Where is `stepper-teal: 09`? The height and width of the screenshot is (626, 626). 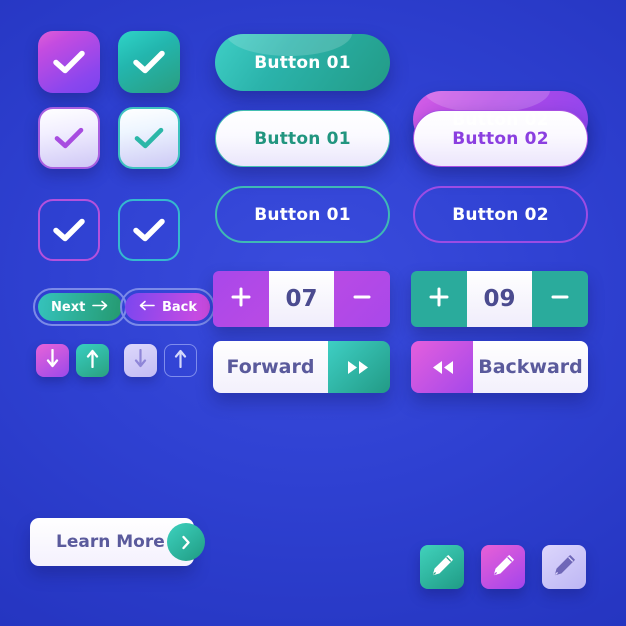 stepper-teal: 09 is located at coordinates (499, 299).